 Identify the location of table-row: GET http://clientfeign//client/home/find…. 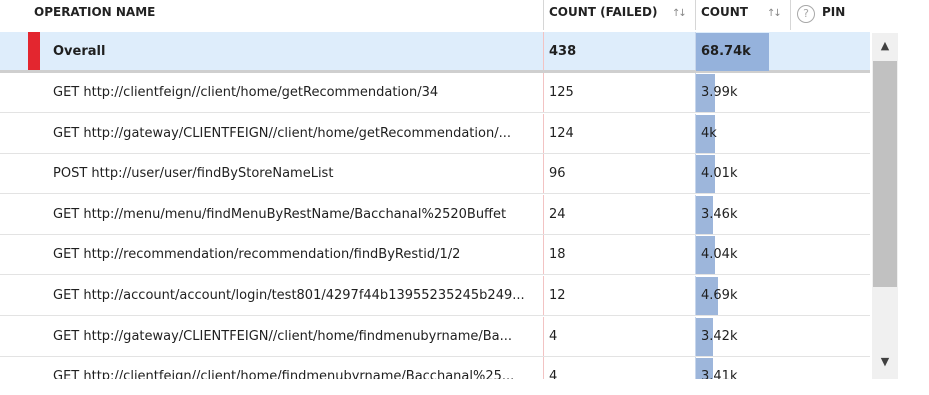
(435, 368).